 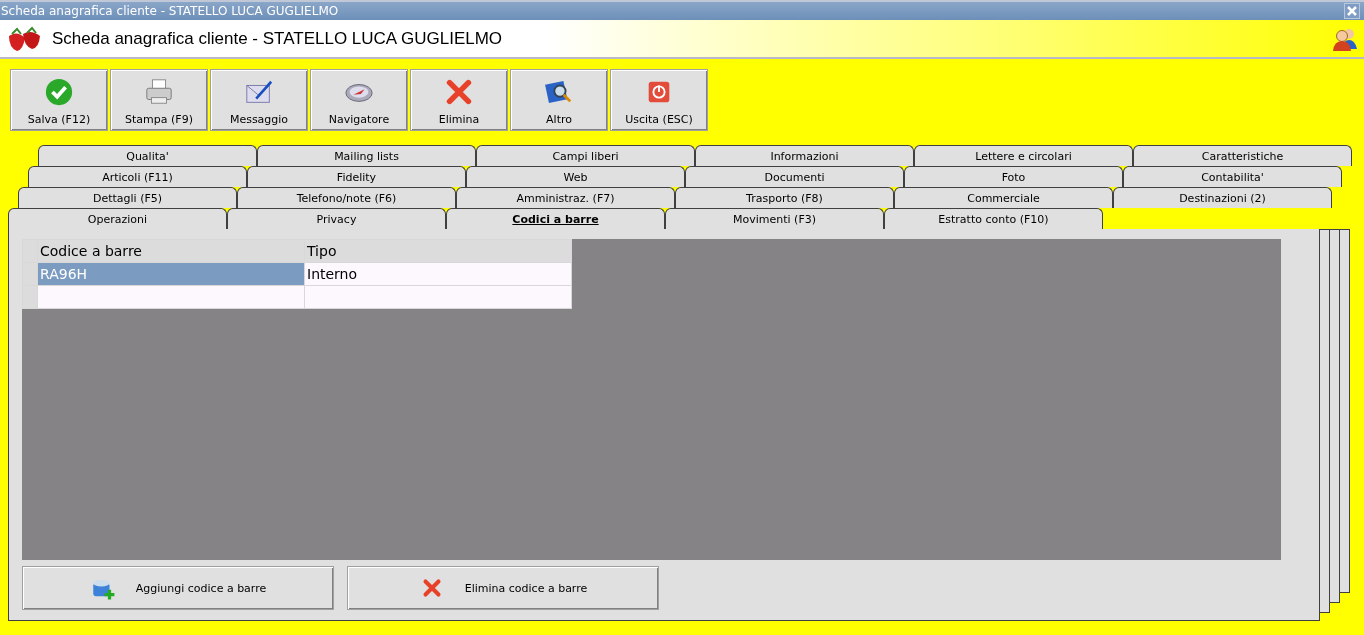 What do you see at coordinates (1003, 197) in the screenshot?
I see `tab: Commerciale` at bounding box center [1003, 197].